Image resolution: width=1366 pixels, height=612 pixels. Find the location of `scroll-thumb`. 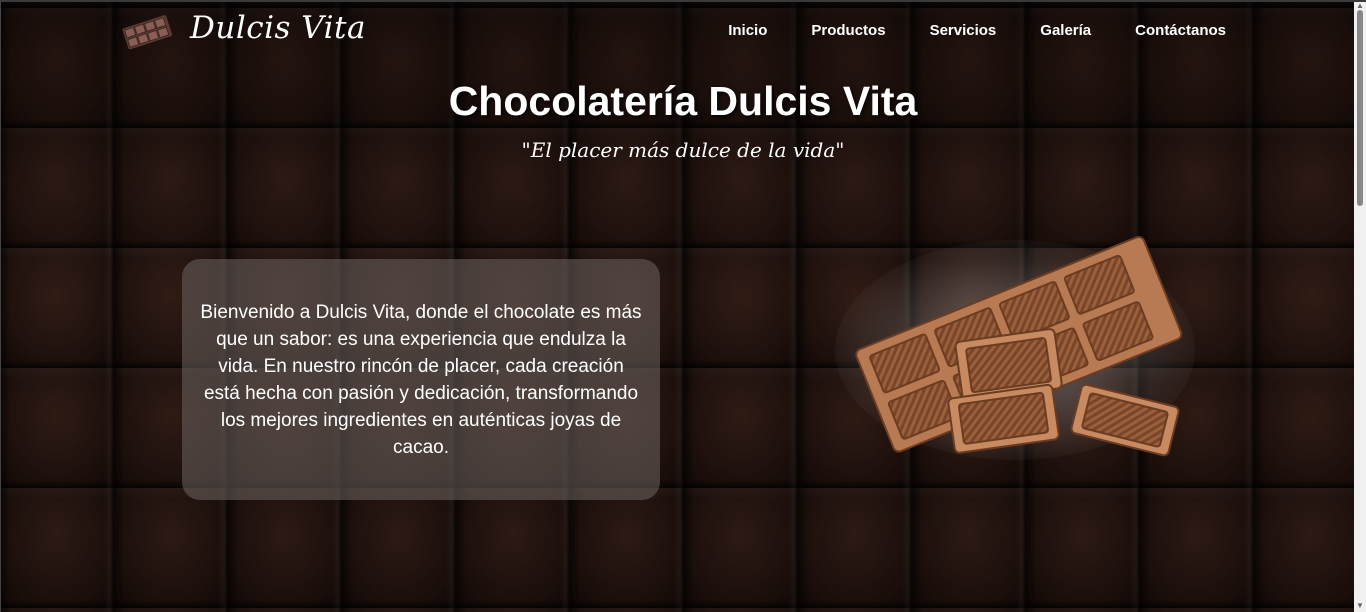

scroll-thumb is located at coordinates (1360, 108).